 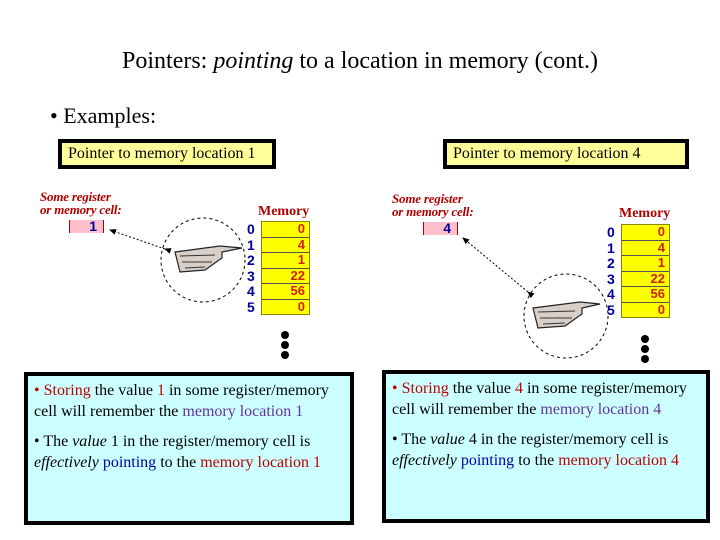 What do you see at coordinates (284, 211) in the screenshot?
I see `memory-title-1: Memory` at bounding box center [284, 211].